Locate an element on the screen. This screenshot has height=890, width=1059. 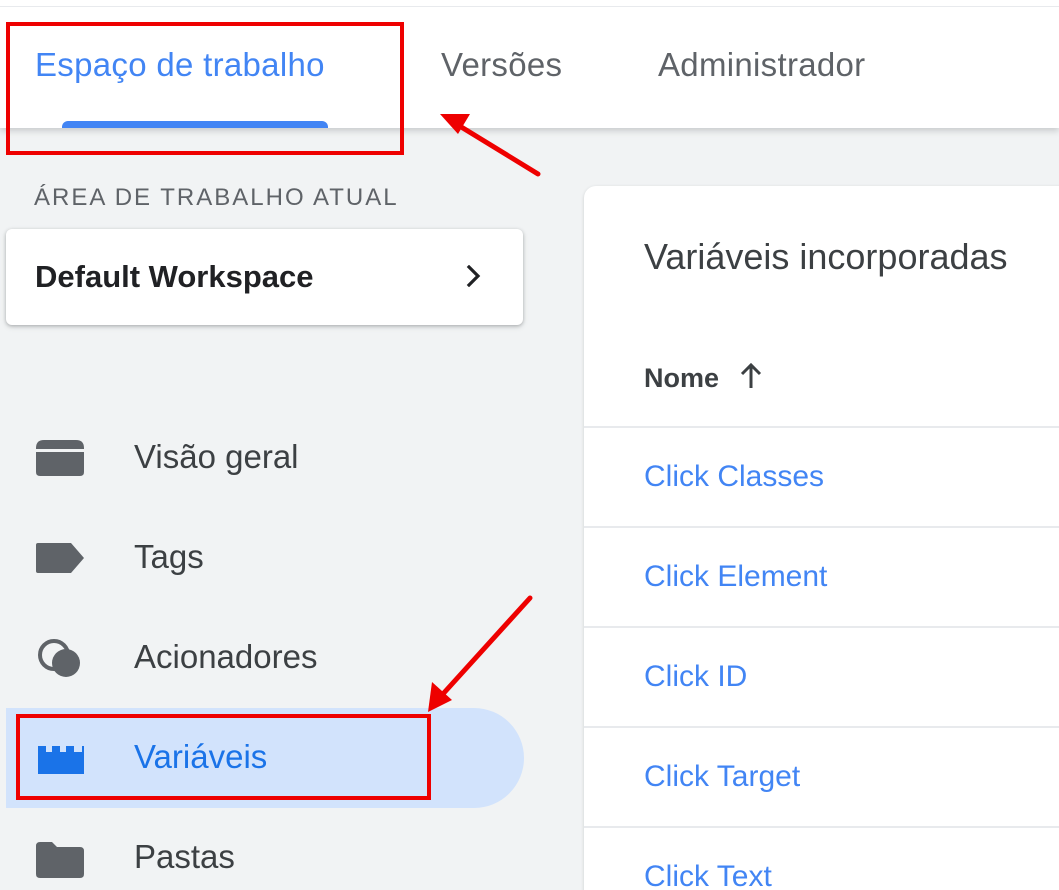
variables-icon is located at coordinates (61, 760).